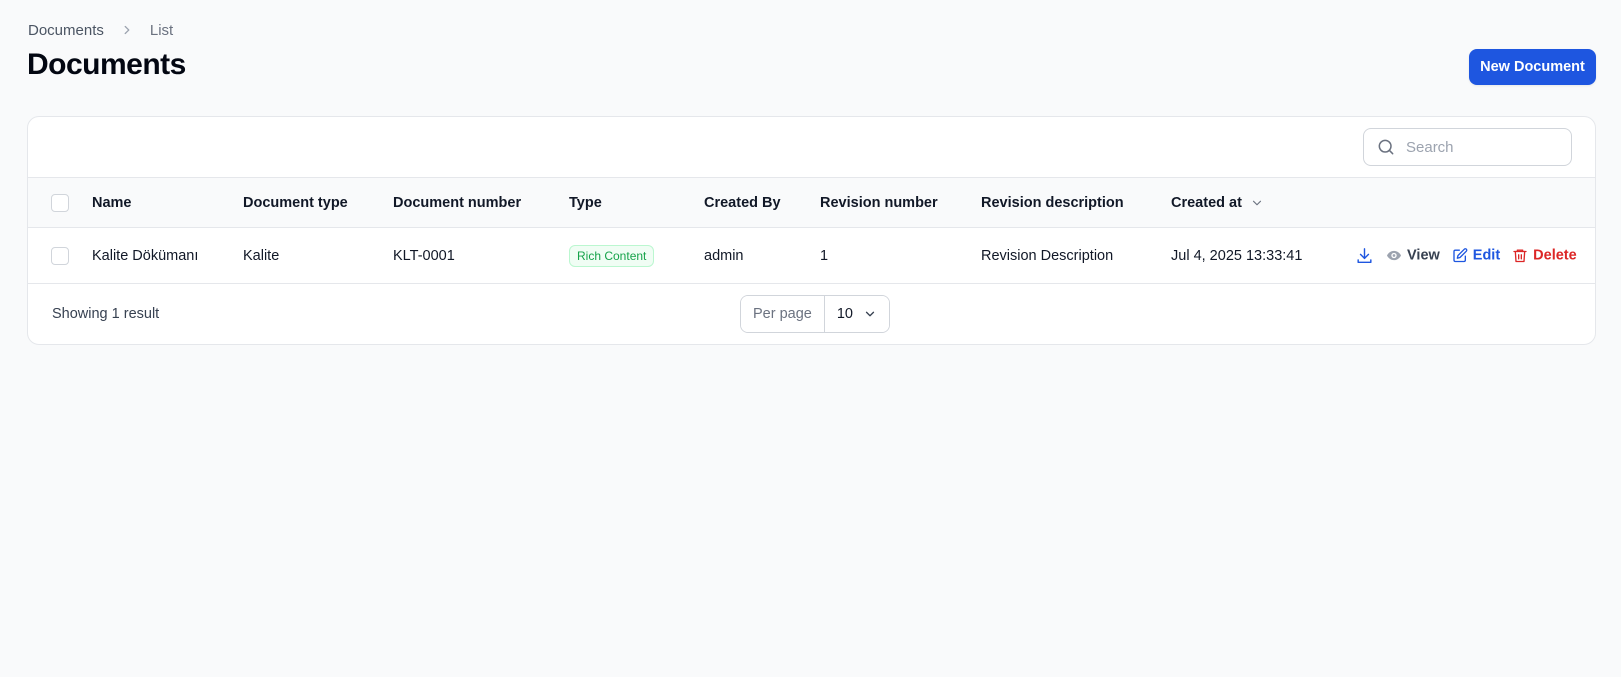 Image resolution: width=1621 pixels, height=677 pixels. I want to click on column-type: Type, so click(585, 203).